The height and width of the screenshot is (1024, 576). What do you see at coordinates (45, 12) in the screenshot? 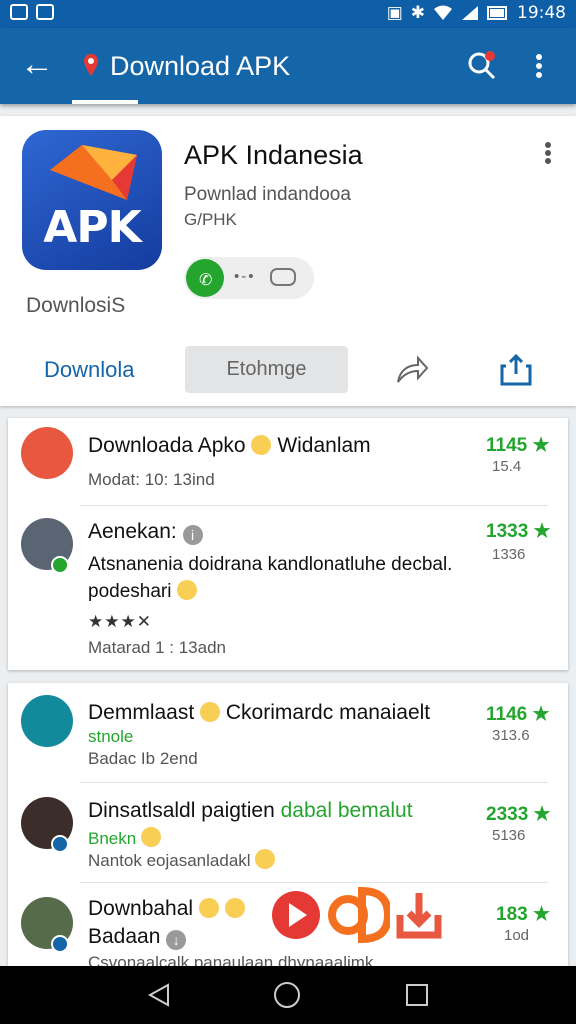
I see `photo-notification-icon` at bounding box center [45, 12].